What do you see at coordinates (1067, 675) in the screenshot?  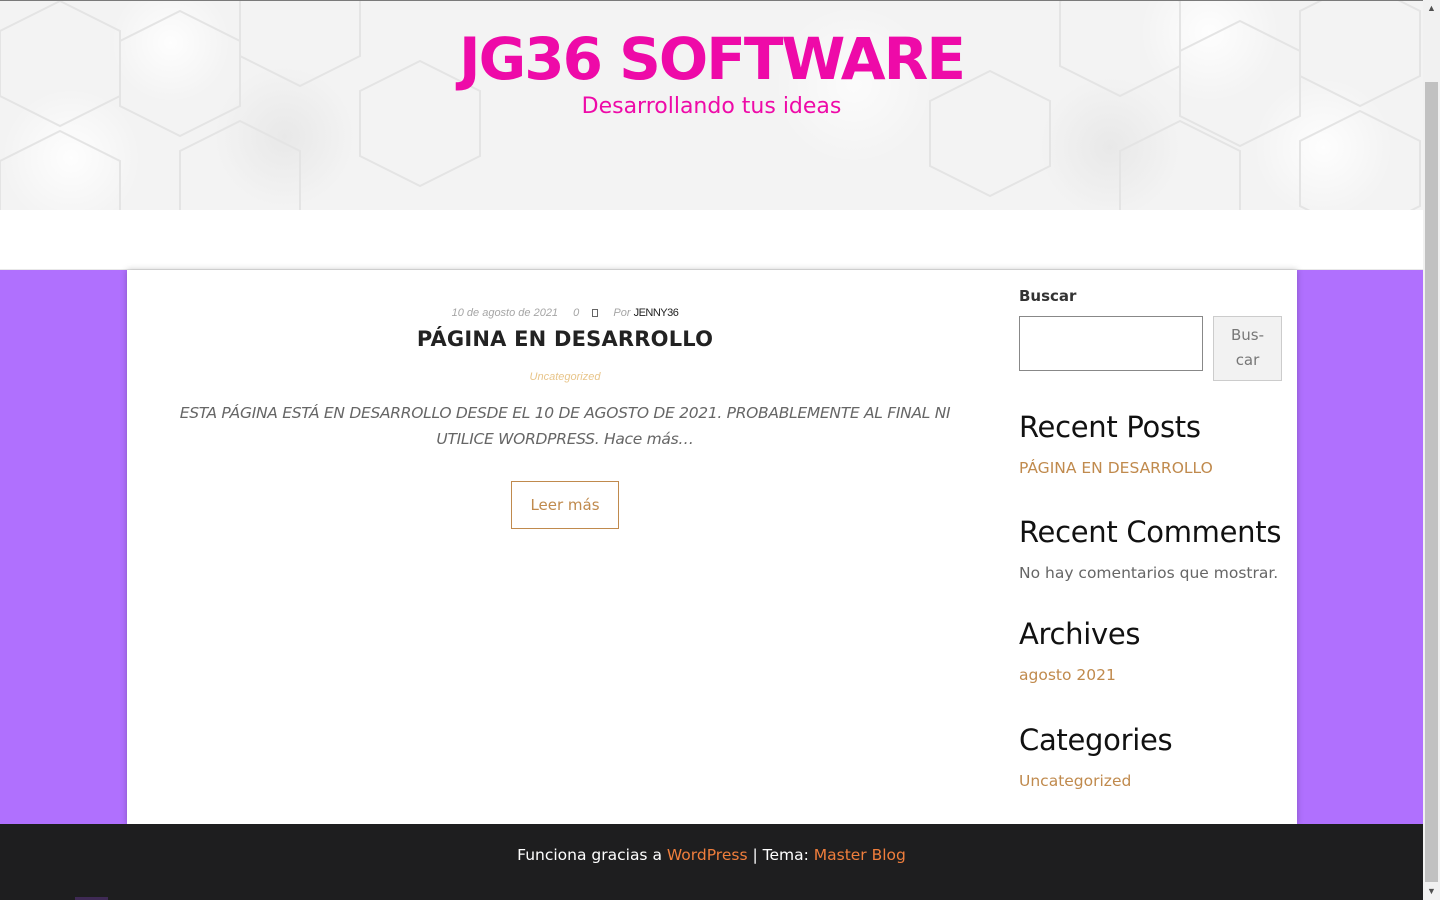 I see `archive-link: agosto 2021` at bounding box center [1067, 675].